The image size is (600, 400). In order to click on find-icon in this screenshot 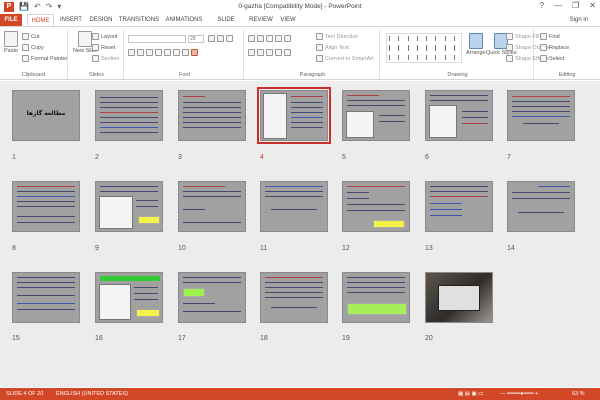, I will do `click(543, 36)`.